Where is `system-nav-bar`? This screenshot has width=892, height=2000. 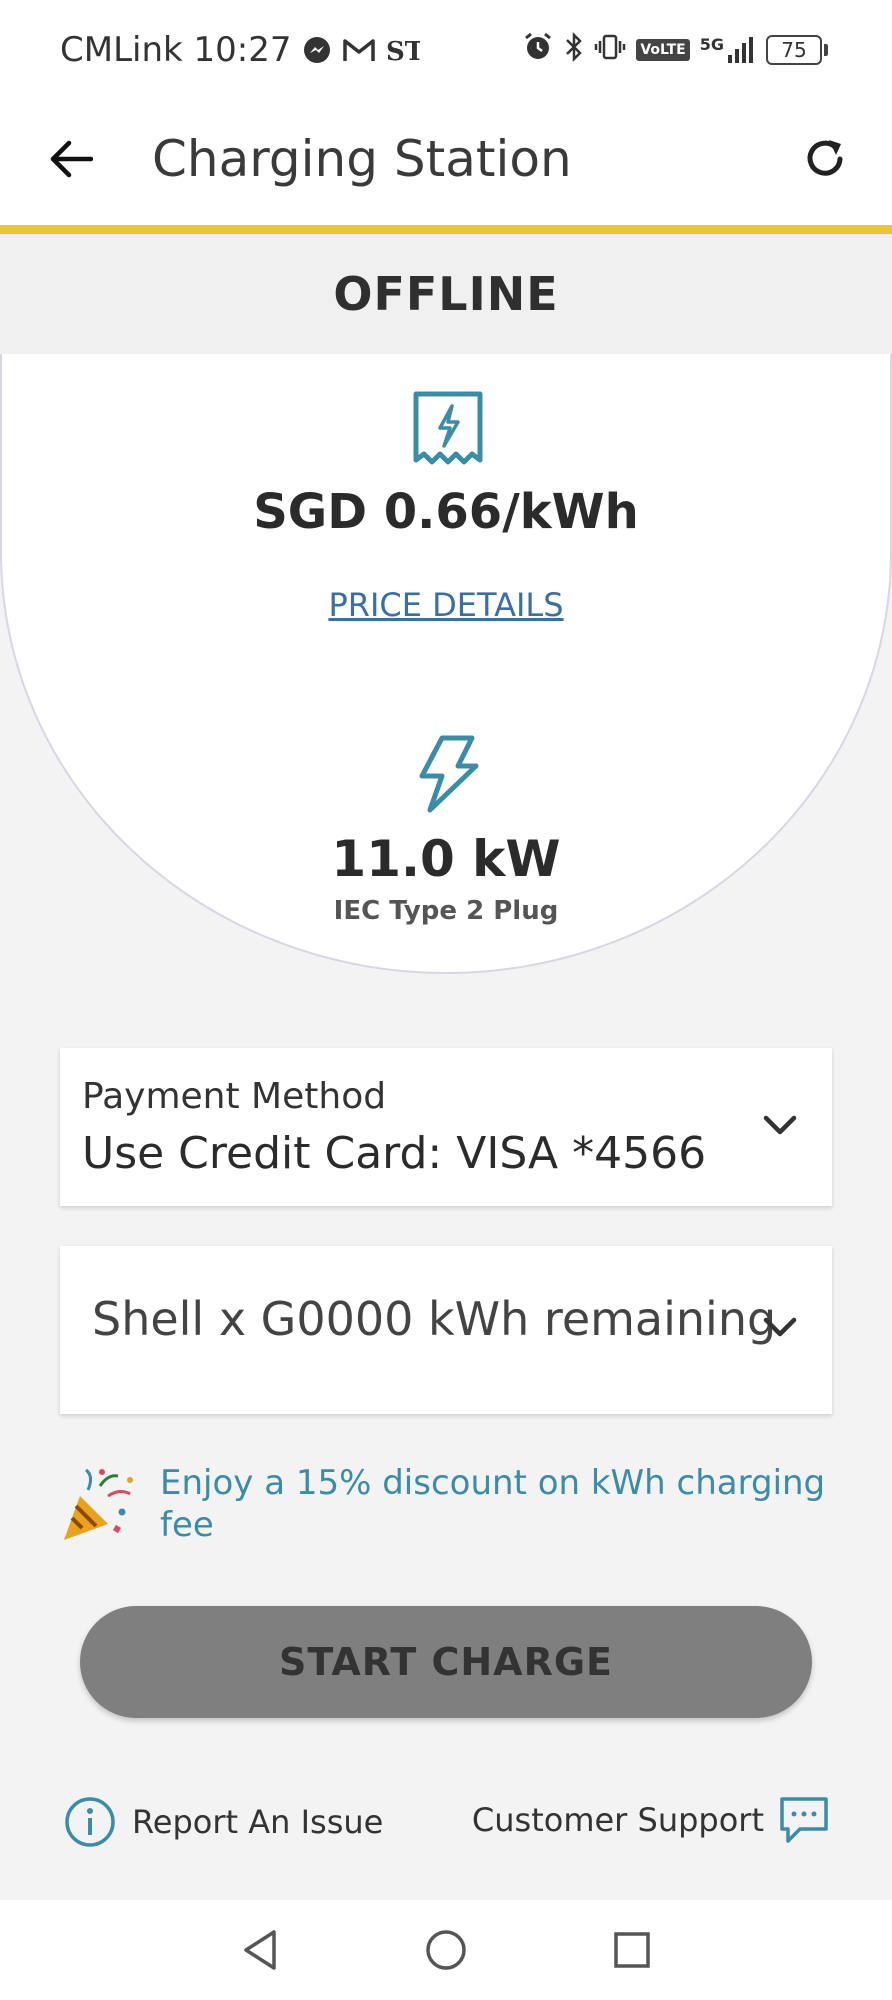
system-nav-bar is located at coordinates (446, 1950).